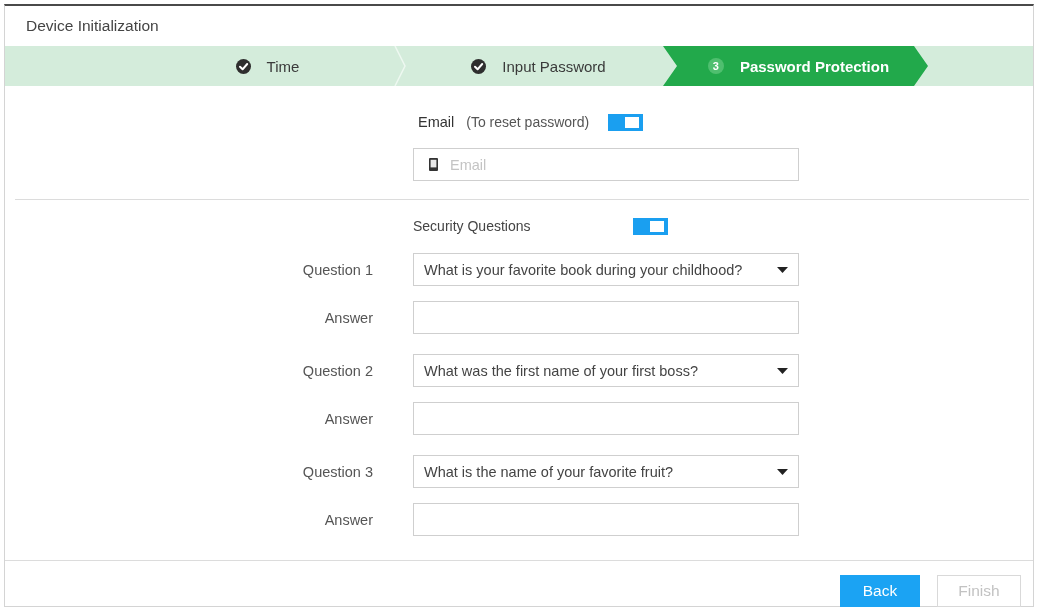 Image resolution: width=1042 pixels, height=609 pixels. What do you see at coordinates (554, 66) in the screenshot?
I see `step-label: Input Password` at bounding box center [554, 66].